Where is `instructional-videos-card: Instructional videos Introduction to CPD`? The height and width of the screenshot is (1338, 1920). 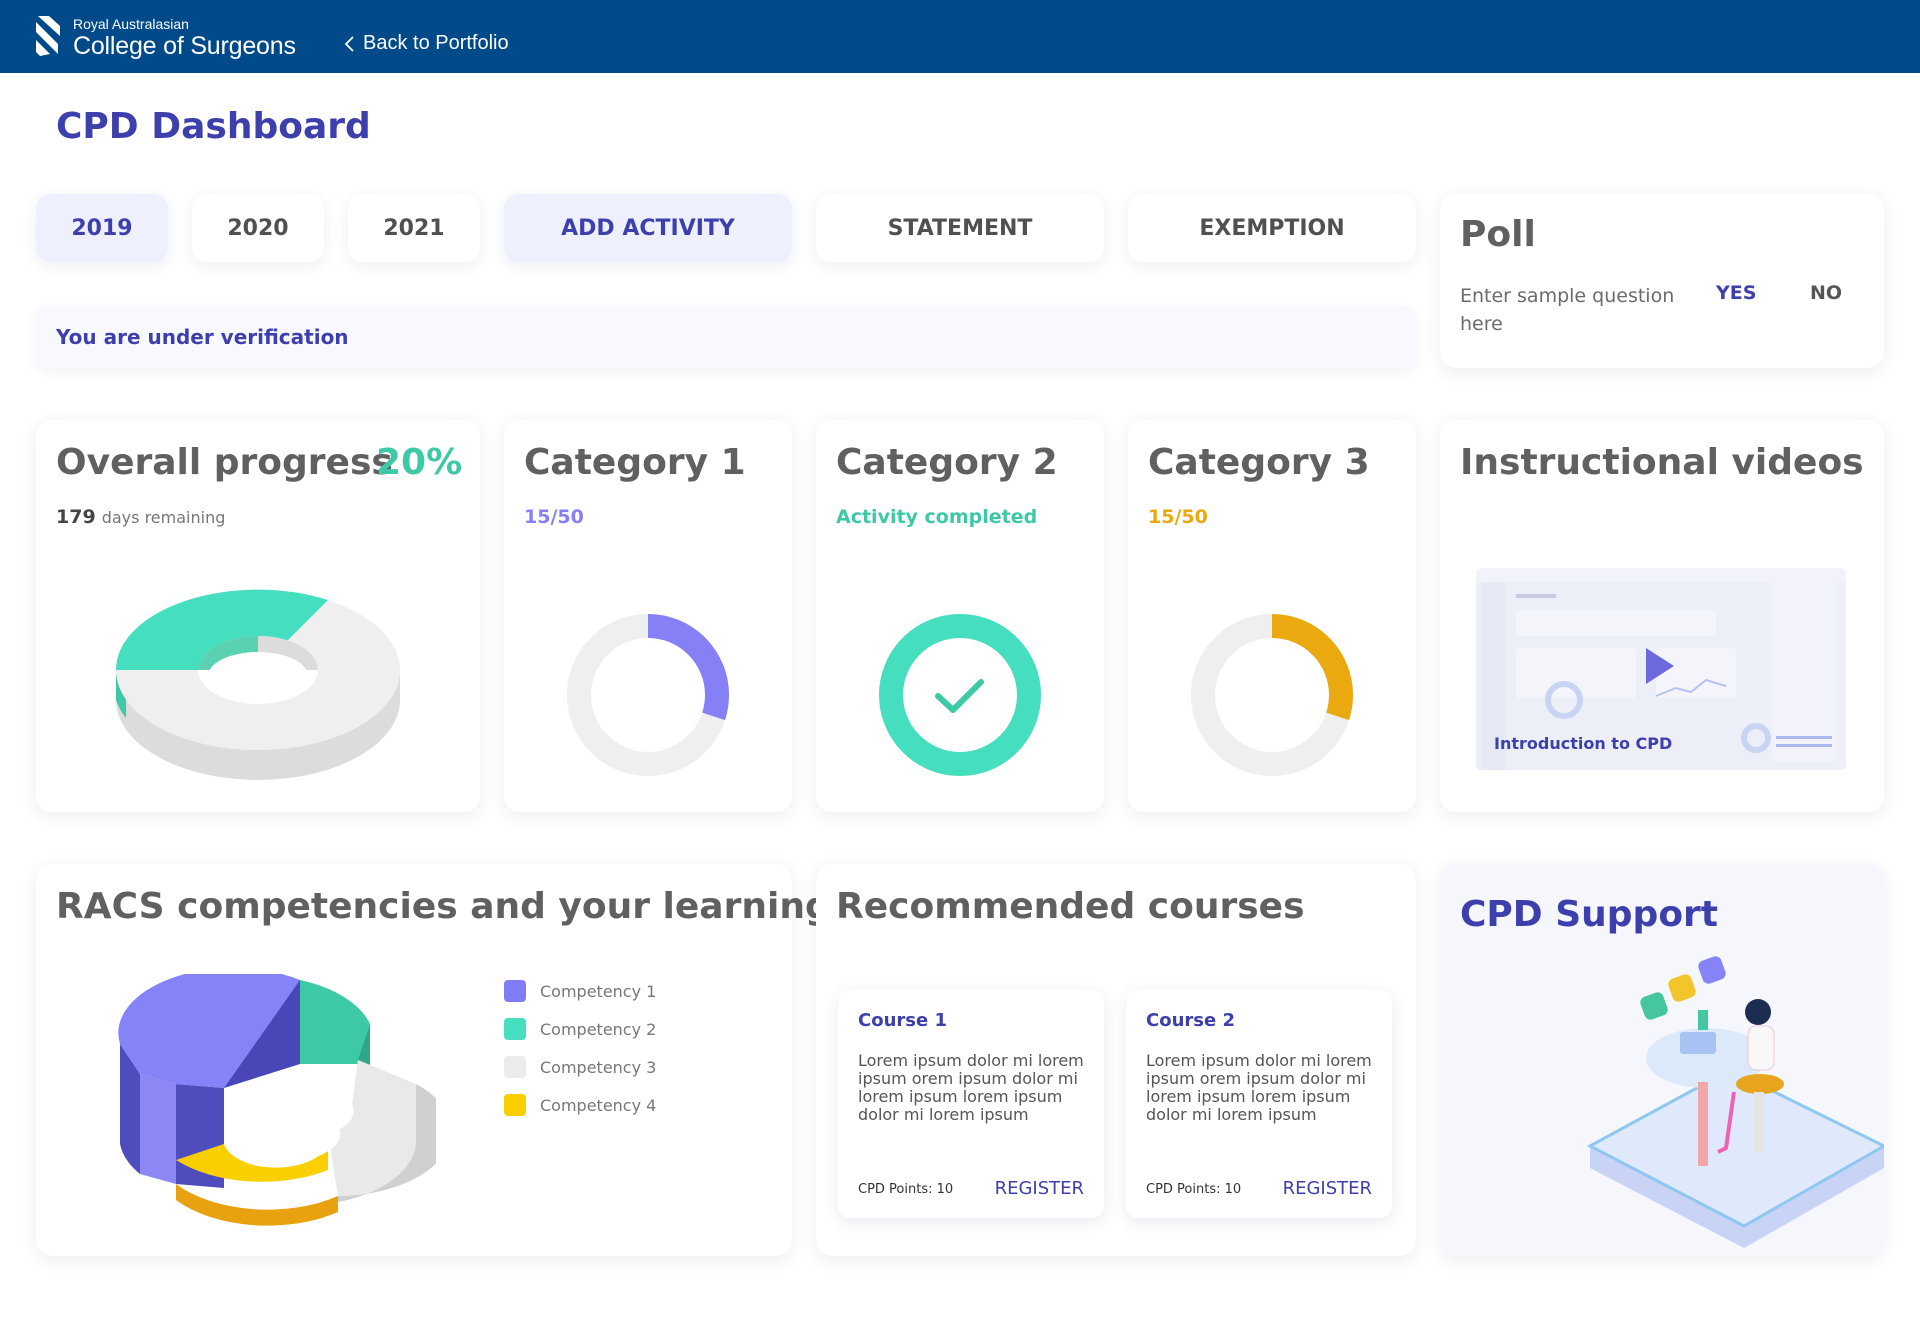 instructional-videos-card: Instructional videos Introduction to CPD is located at coordinates (1662, 616).